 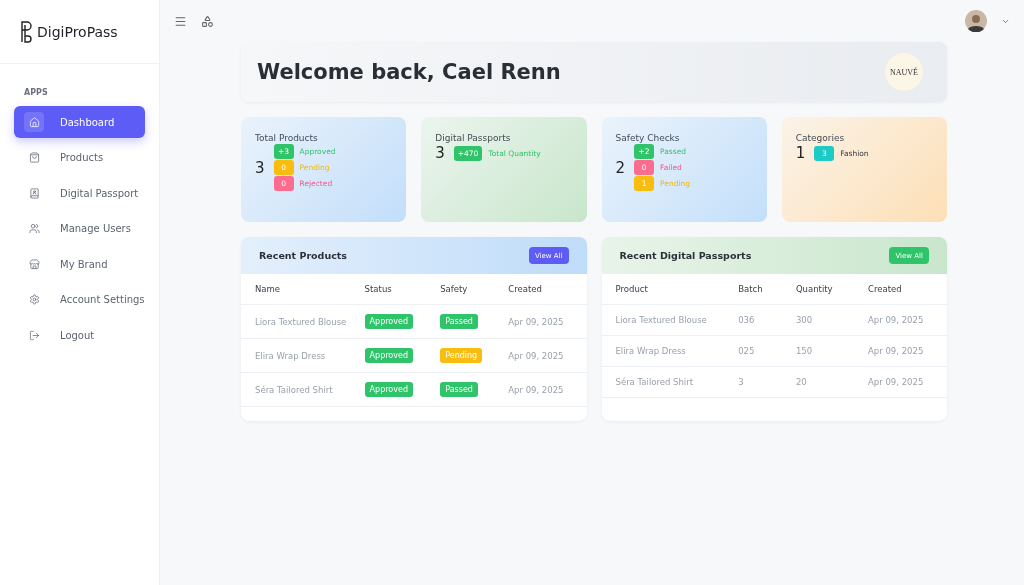 What do you see at coordinates (303, 255) in the screenshot?
I see `card-title: Recent Products` at bounding box center [303, 255].